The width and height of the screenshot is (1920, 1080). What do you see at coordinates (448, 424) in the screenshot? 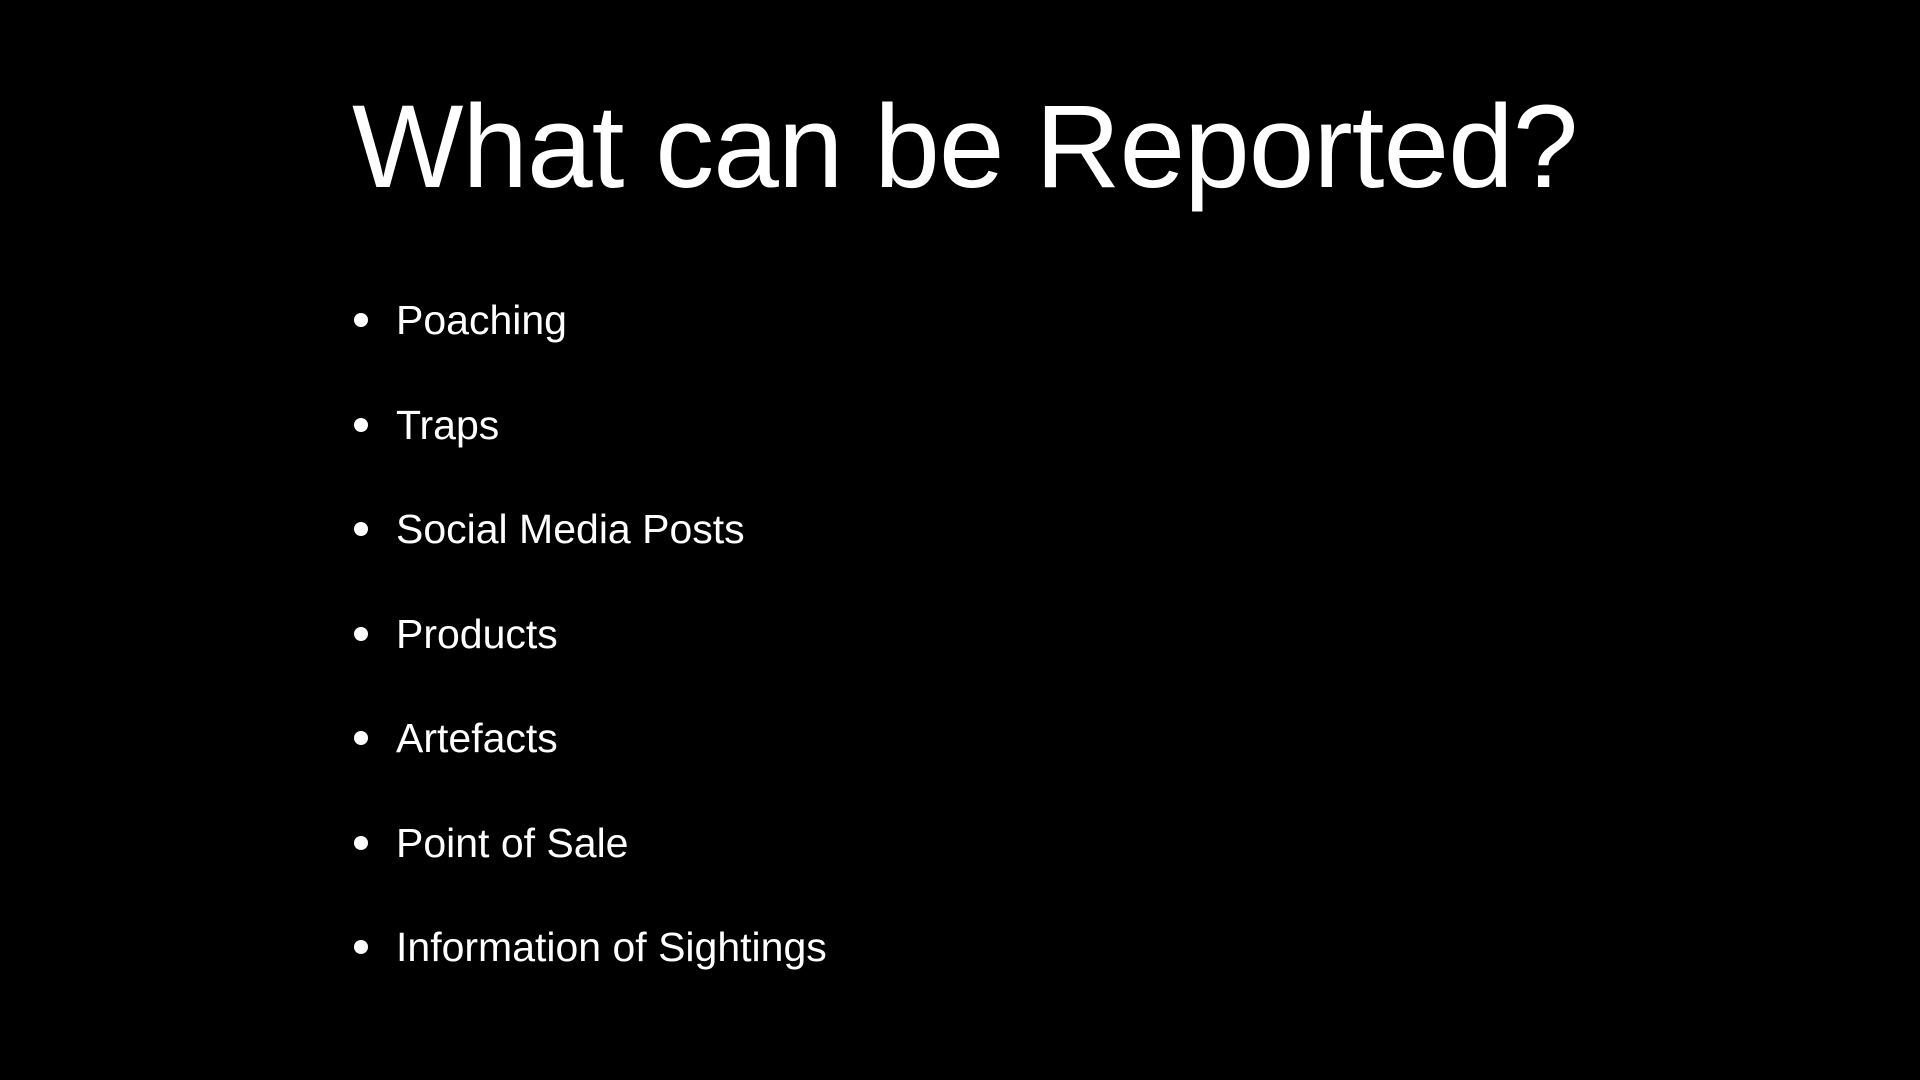
I see `bullet-label: Traps` at bounding box center [448, 424].